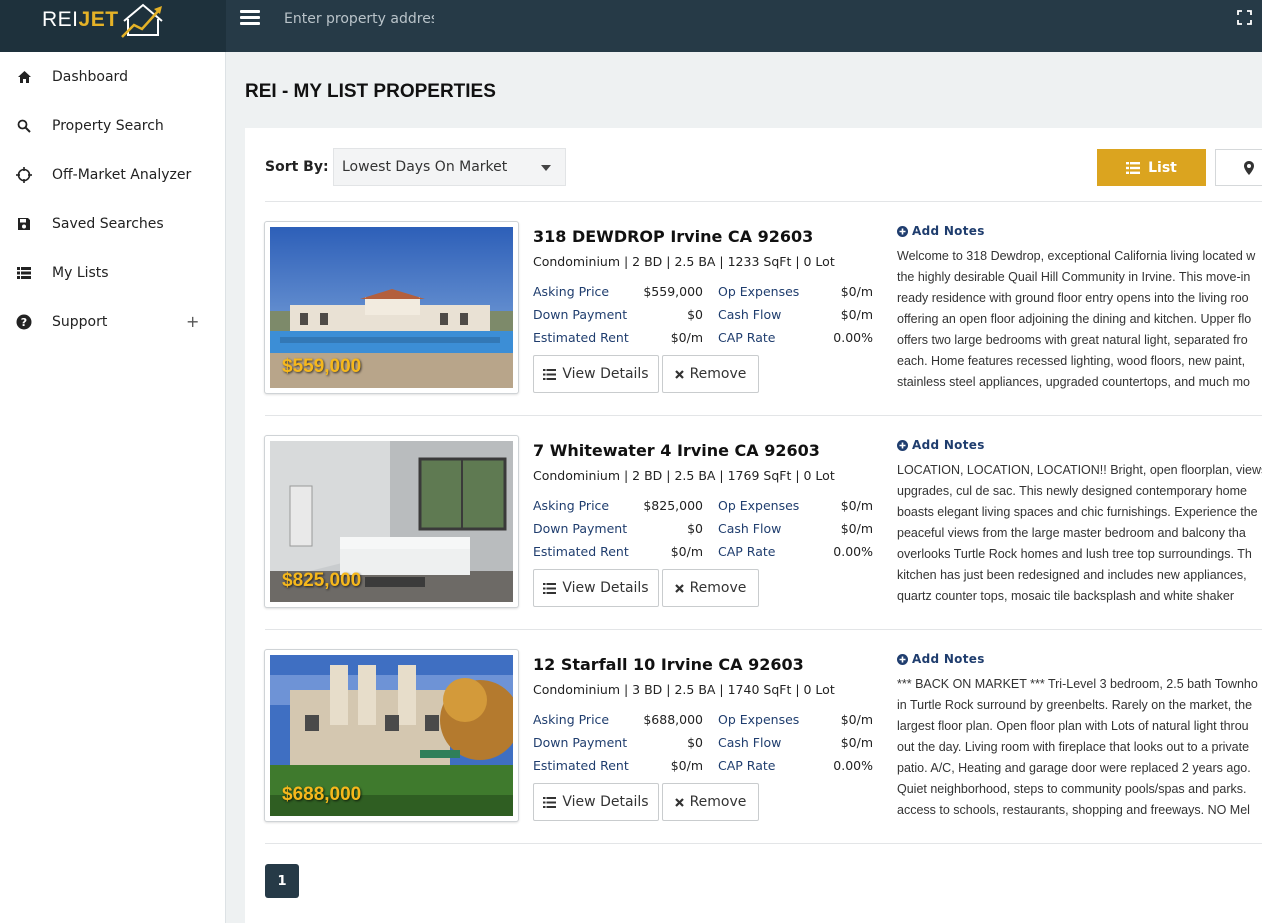  I want to click on pagination-page-1: 1, so click(282, 881).